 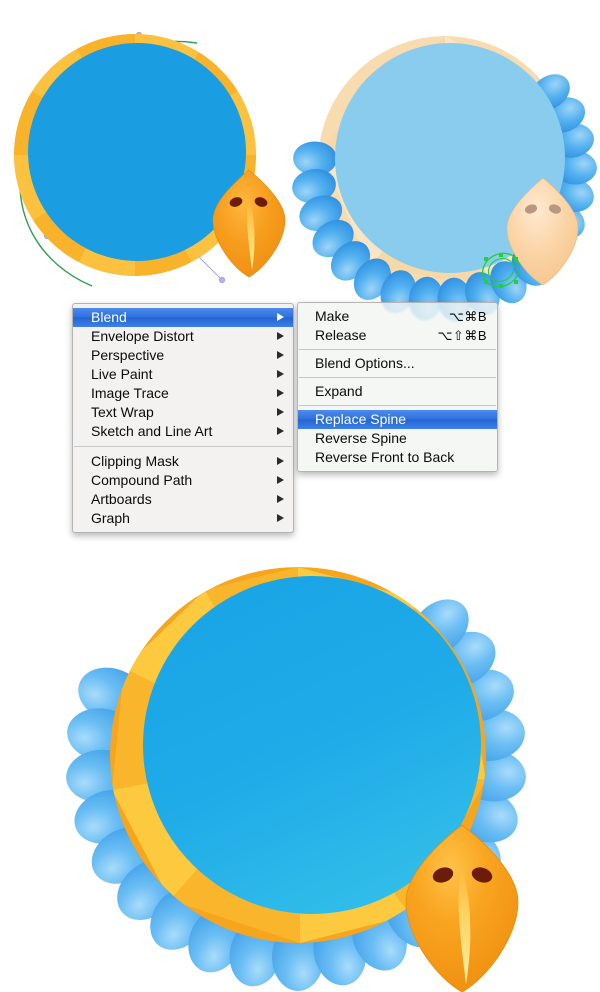 I want to click on menu-item-label: Image Trace, so click(x=130, y=393).